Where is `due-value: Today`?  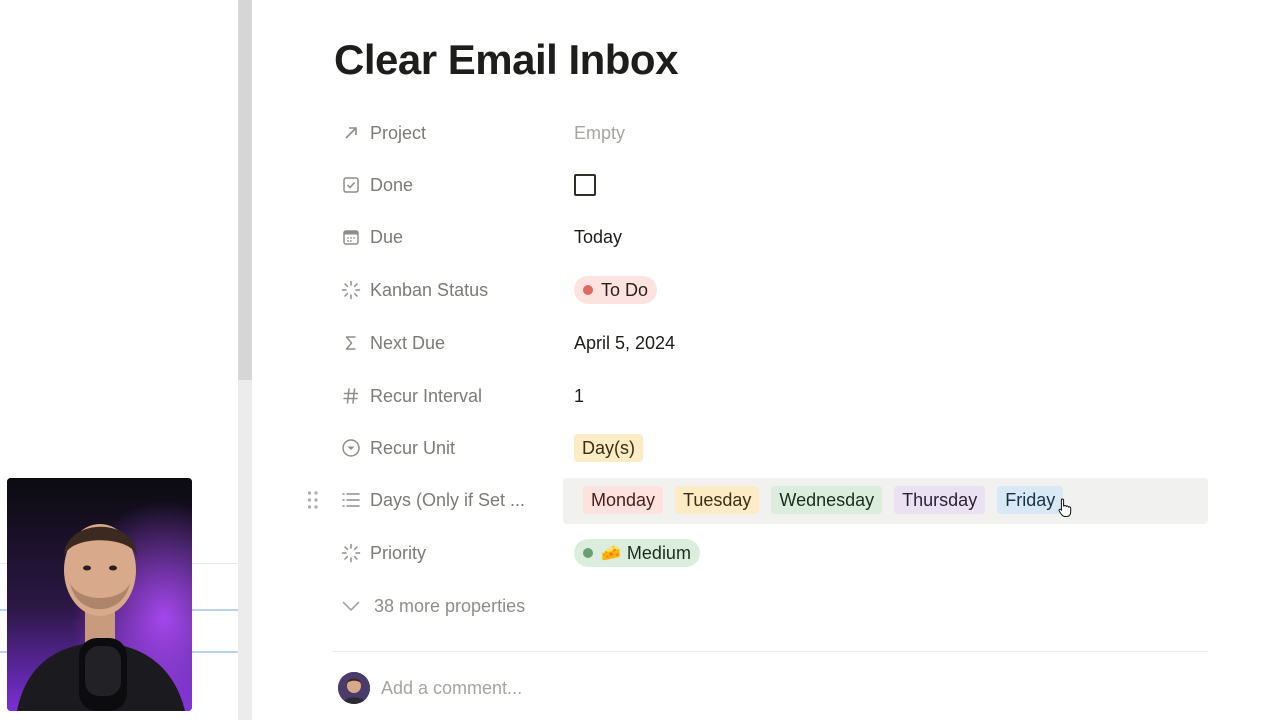
due-value: Today is located at coordinates (598, 236).